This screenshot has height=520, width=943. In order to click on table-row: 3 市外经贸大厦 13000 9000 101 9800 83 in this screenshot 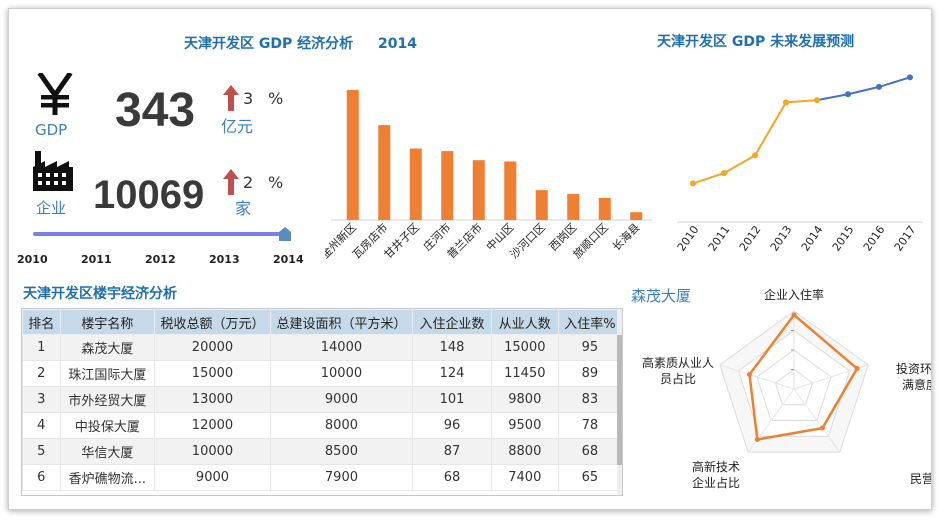, I will do `click(322, 399)`.